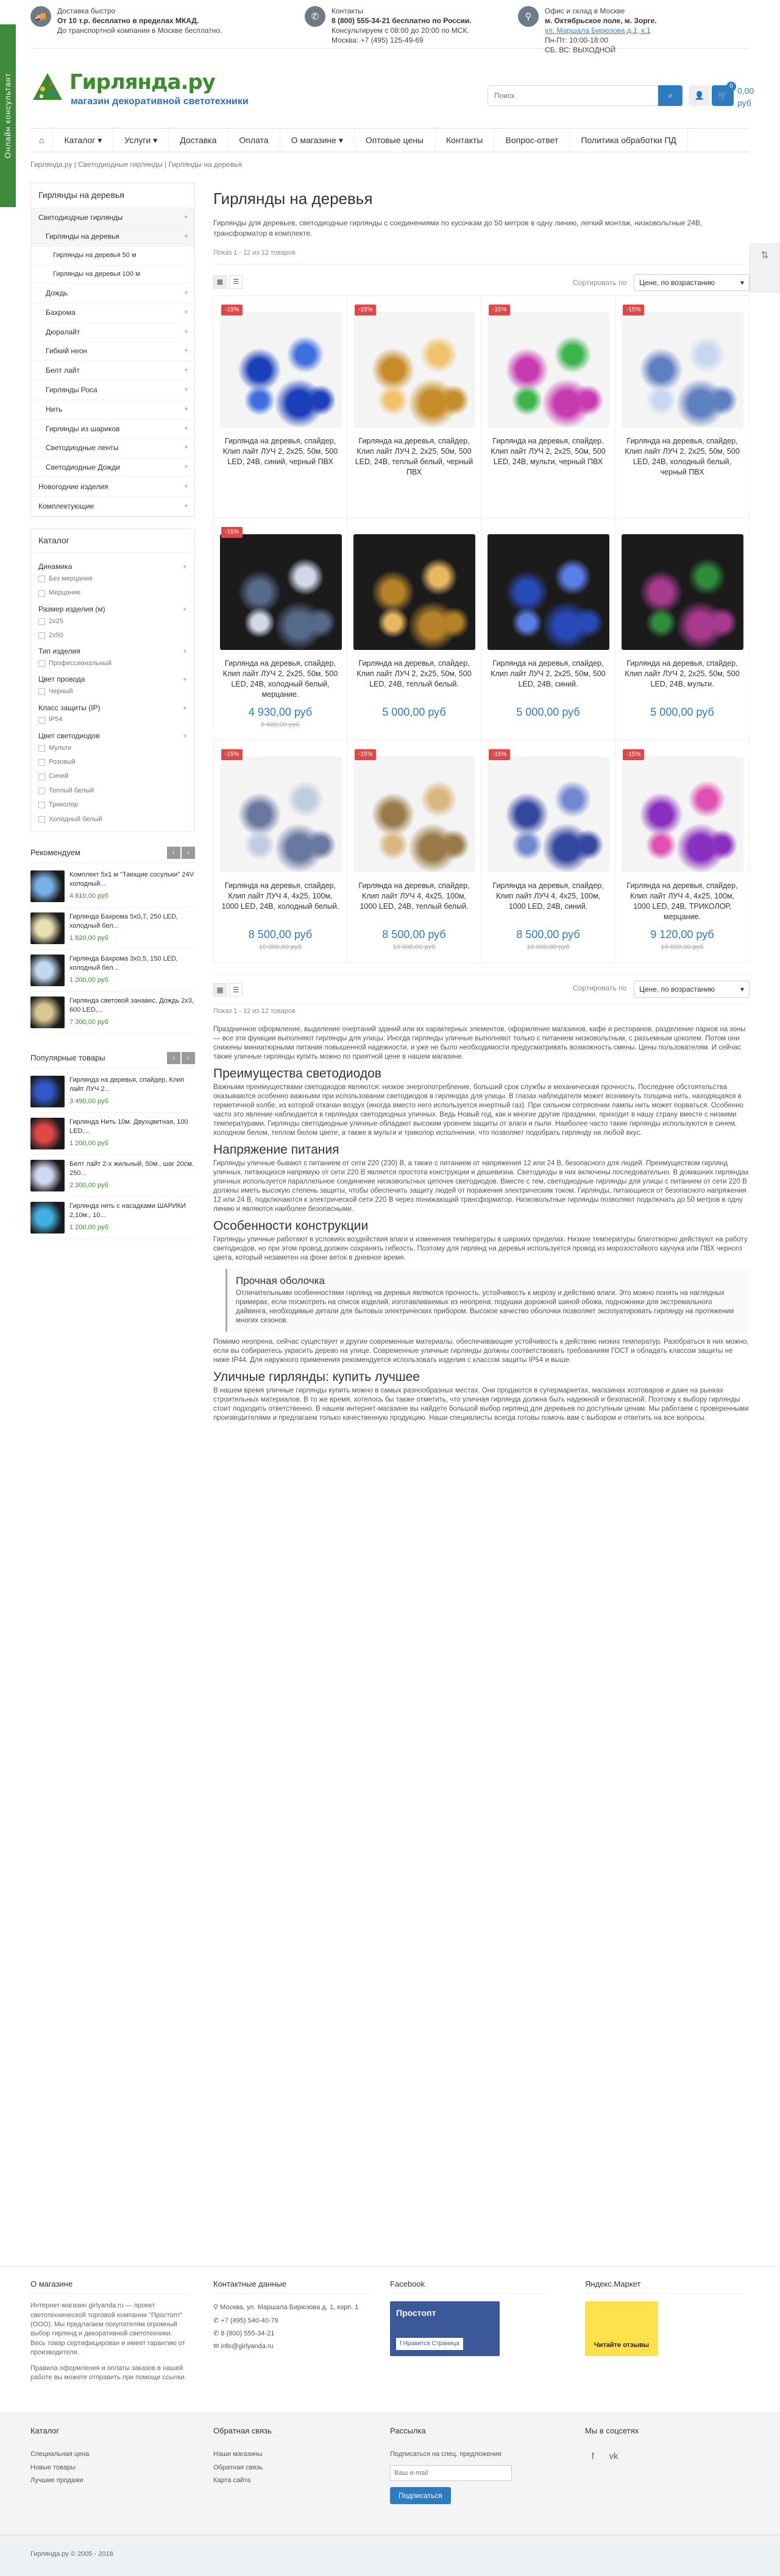  I want to click on sidebar-menu-item: Гирлянды из шариков +, so click(112, 429).